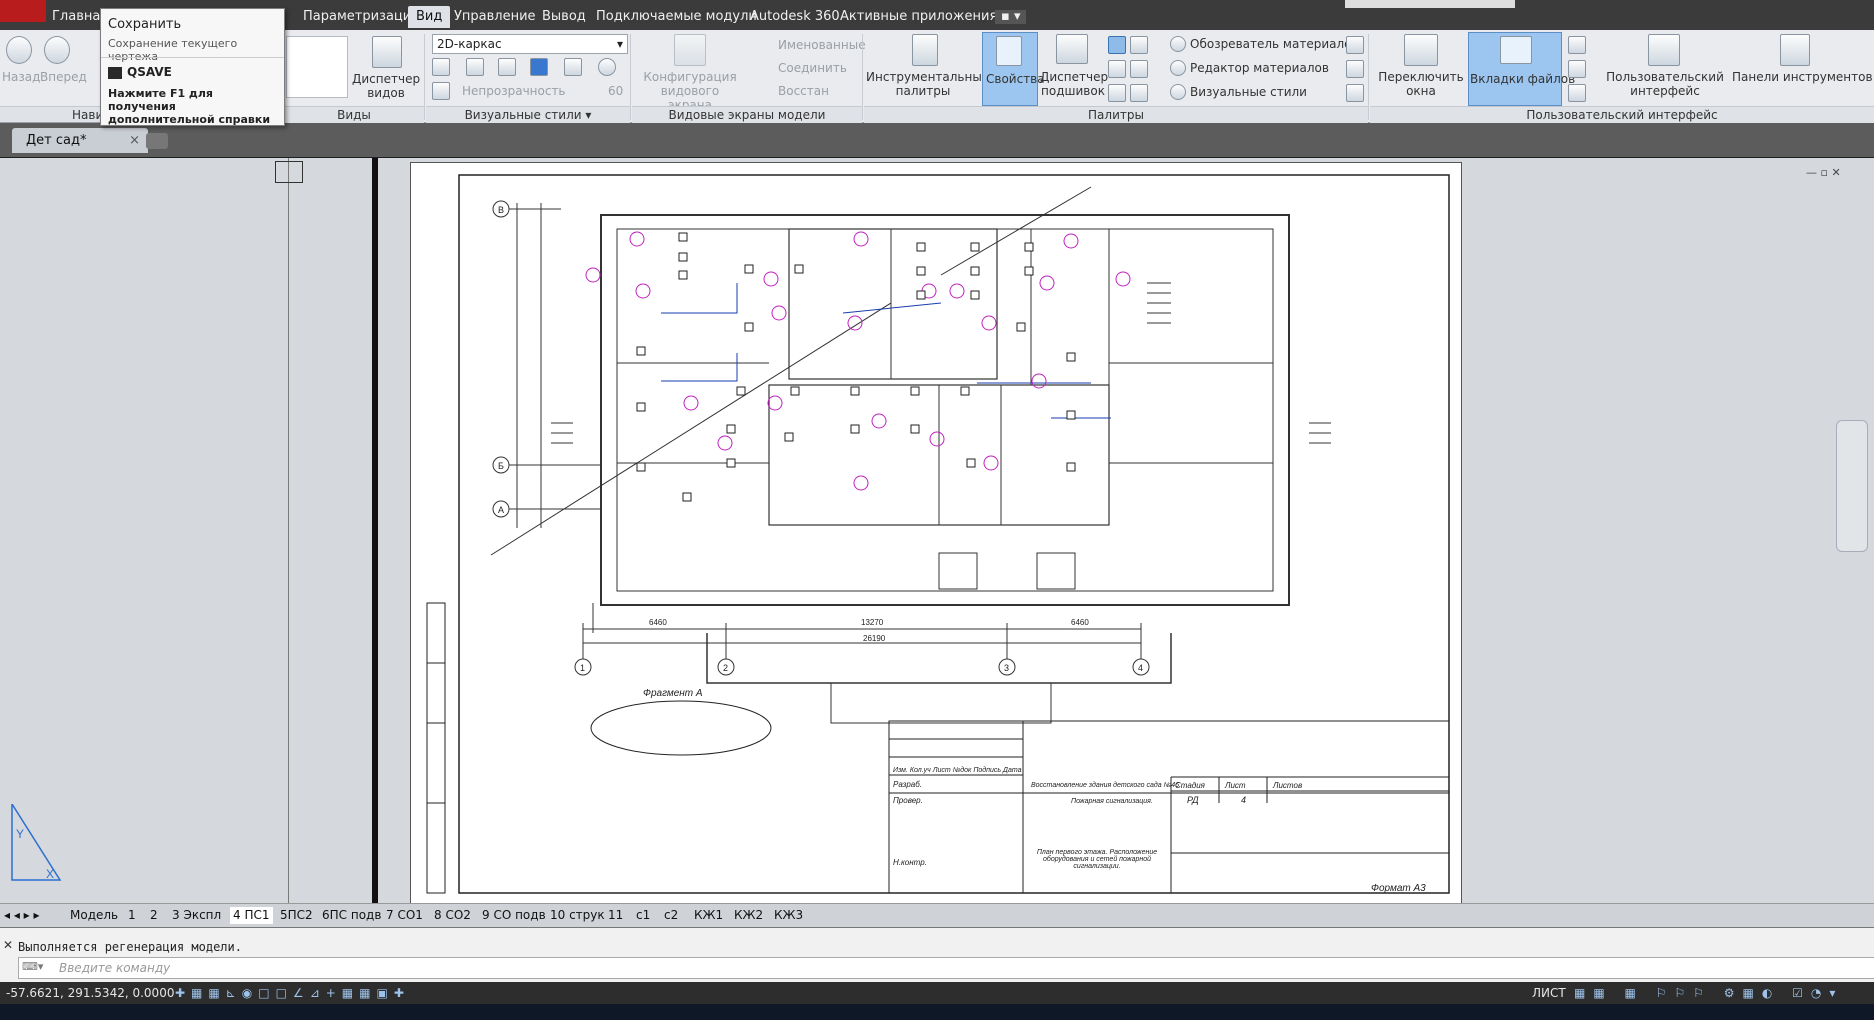  I want to click on tab-active-apps: Активные приложения, so click(918, 17).